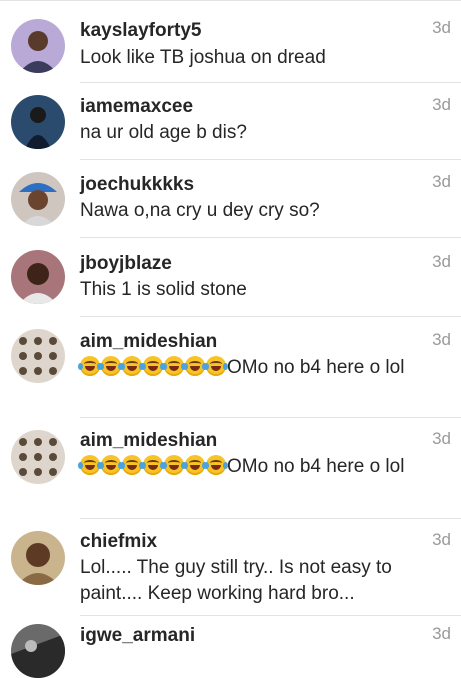 The image size is (461, 678). What do you see at coordinates (230, 647) in the screenshot?
I see `comment-item: igwe_armani 3d` at bounding box center [230, 647].